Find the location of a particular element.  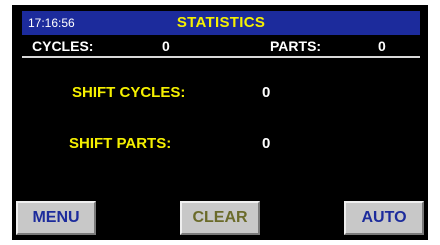

totals-row: CYCLES: 0 PARTS: 0 is located at coordinates (221, 47).